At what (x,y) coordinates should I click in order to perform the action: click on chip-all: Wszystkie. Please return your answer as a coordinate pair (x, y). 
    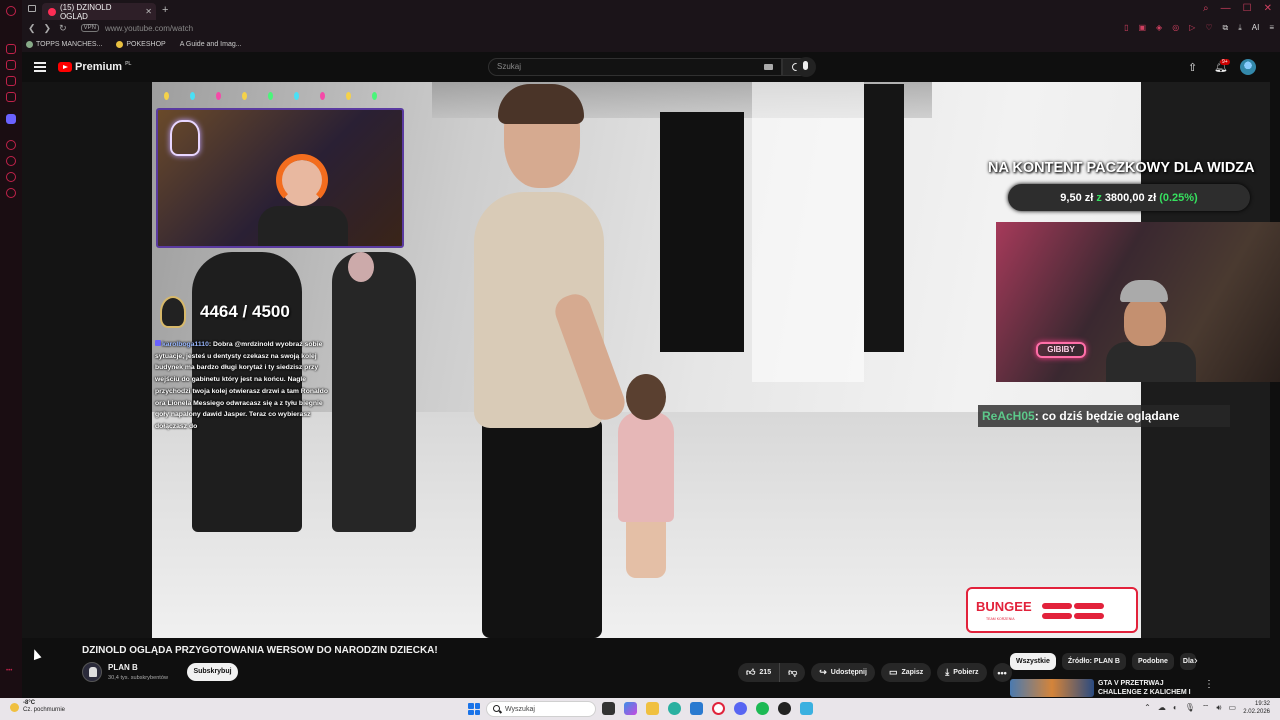
    Looking at the image, I should click on (1033, 661).